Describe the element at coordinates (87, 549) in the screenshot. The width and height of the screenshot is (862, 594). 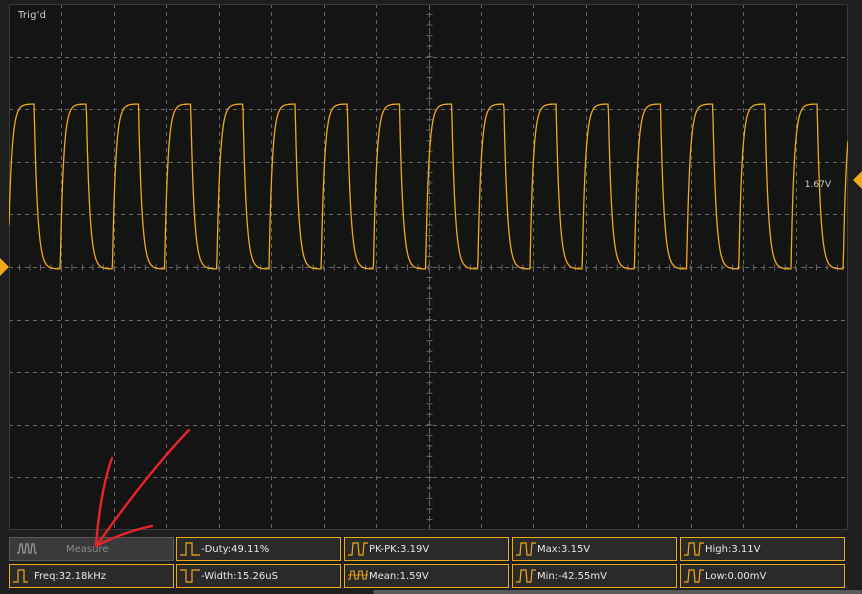
I see `measure-button-label: Measure` at that location.